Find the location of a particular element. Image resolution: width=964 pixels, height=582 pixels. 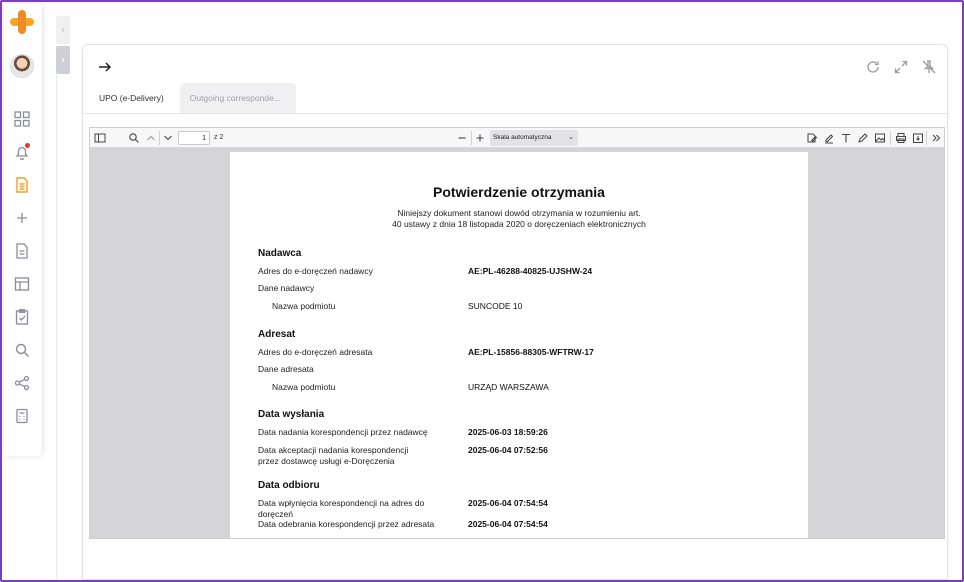

user-avatar is located at coordinates (22, 66).